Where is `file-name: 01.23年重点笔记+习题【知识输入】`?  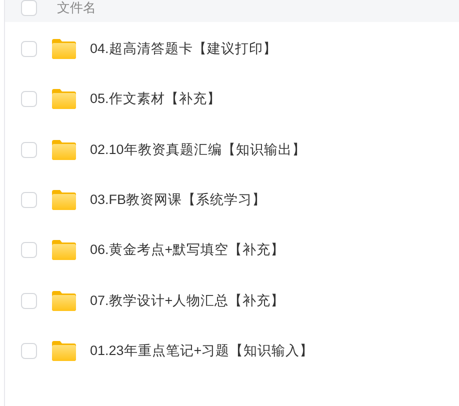
file-name: 01.23年重点笔记+习题【知识输入】 is located at coordinates (202, 351).